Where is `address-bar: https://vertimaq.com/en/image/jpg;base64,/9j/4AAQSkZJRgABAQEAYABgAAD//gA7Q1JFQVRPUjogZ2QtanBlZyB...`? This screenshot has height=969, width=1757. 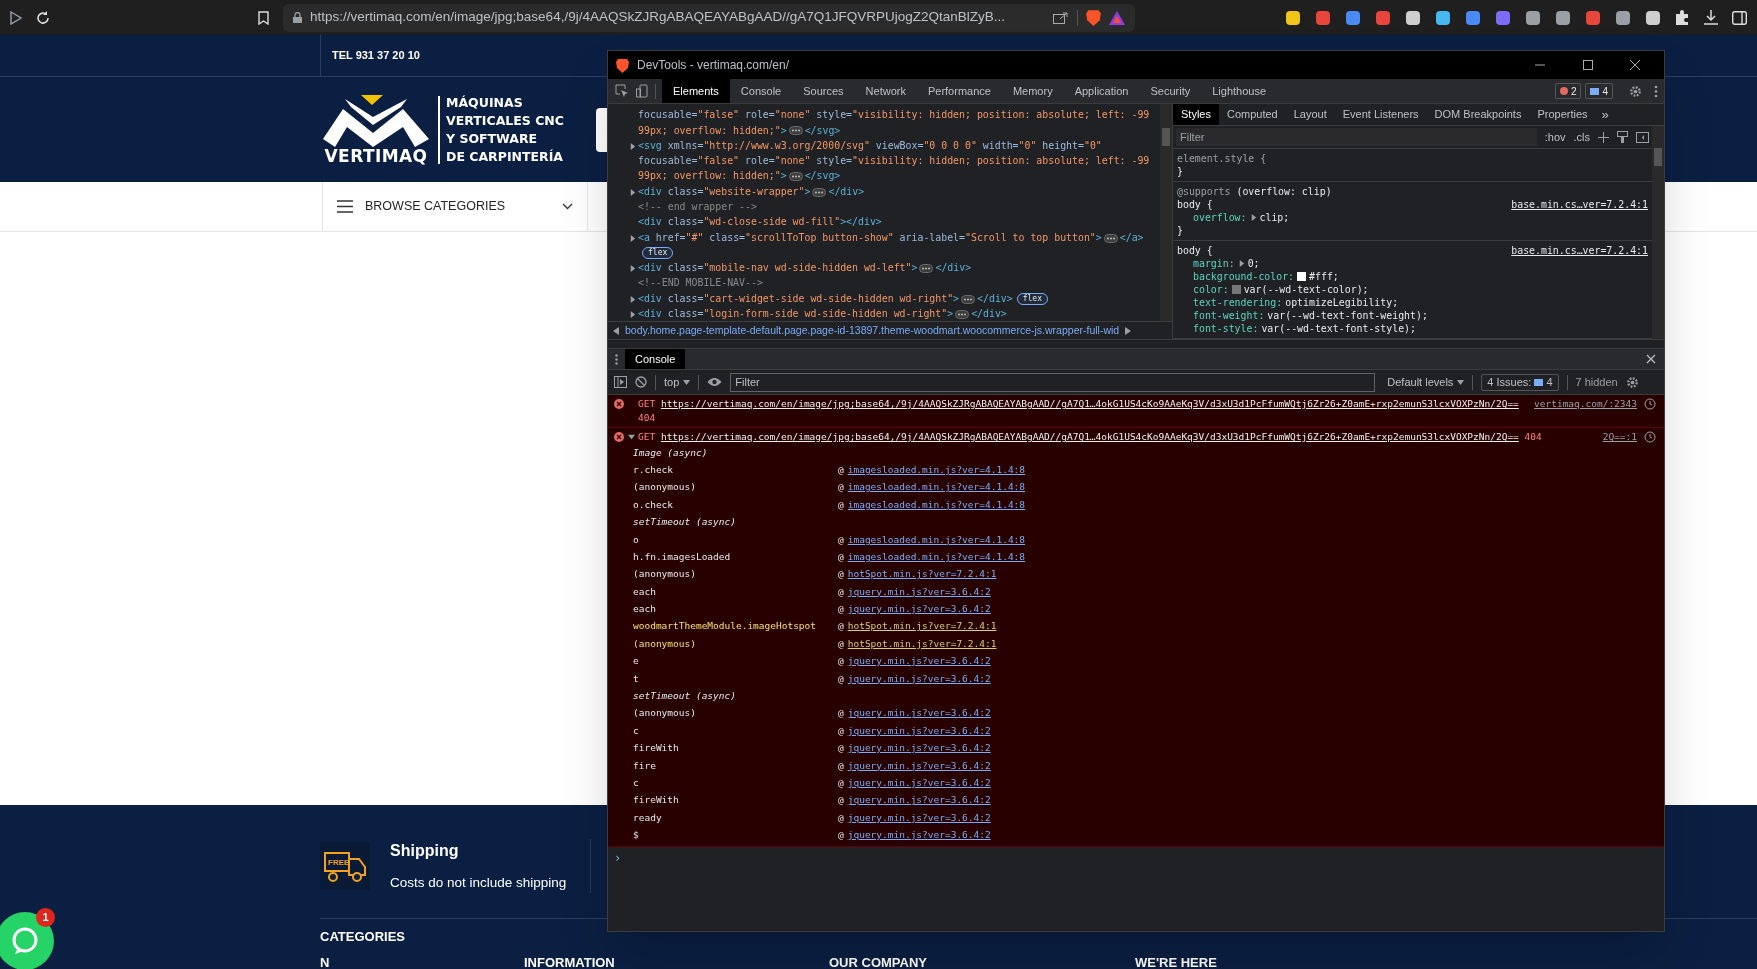 address-bar: https://vertimaq.com/en/image/jpg;base64,/9j/4AAQSkZJRgABAQEAYABgAAD//gA7Q1JFQVRPUjogZ2QtanBlZyB... is located at coordinates (709, 17).